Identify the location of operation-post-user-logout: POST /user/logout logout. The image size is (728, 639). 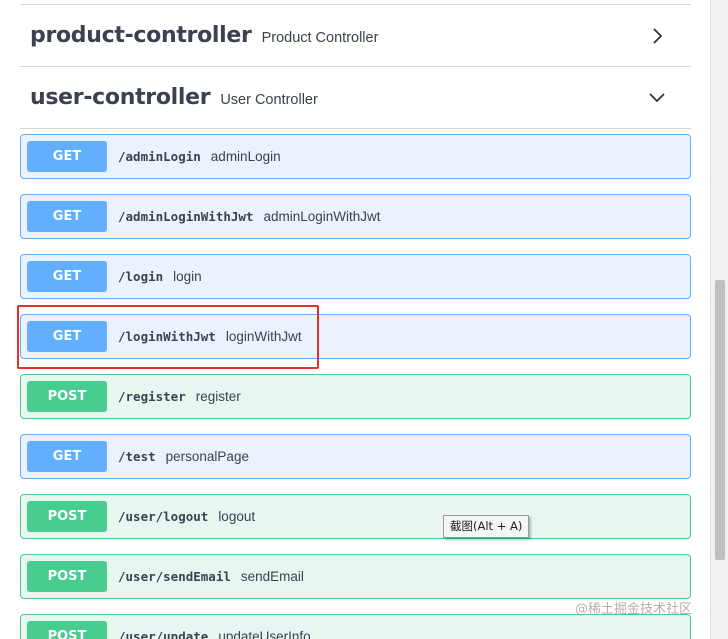
(355, 516).